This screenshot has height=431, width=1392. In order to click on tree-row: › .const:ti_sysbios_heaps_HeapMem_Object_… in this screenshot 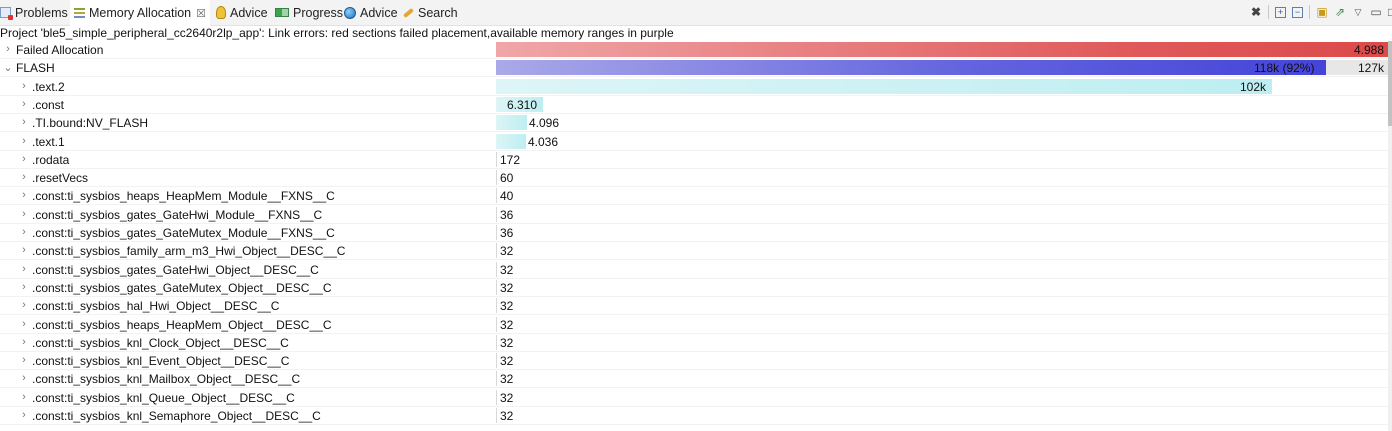, I will do `click(696, 325)`.